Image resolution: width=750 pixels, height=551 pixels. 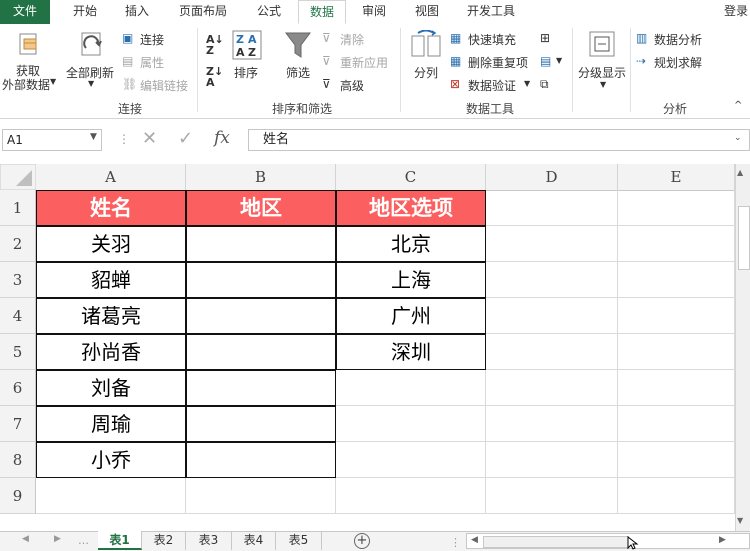 I want to click on column-header-c: C, so click(x=411, y=177).